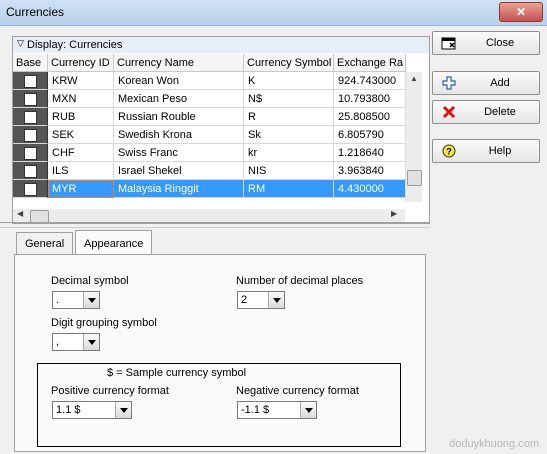  I want to click on tab-general: General, so click(45, 243).